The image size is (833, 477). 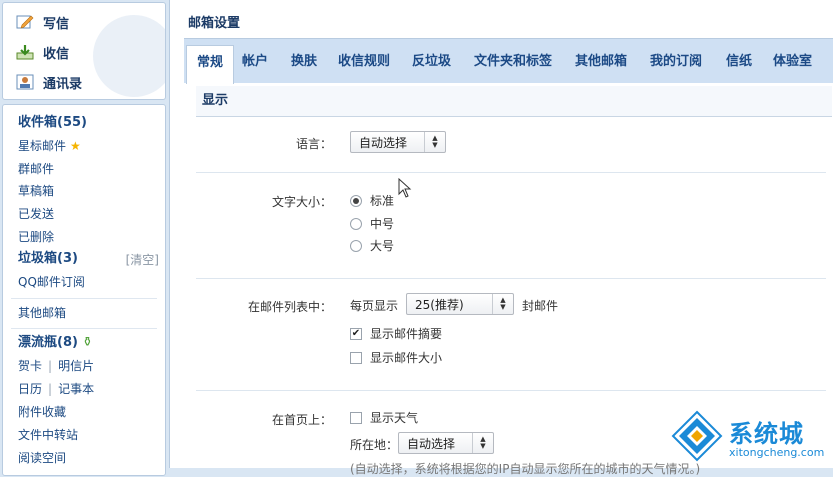 I want to click on show-size-checkbox: 显示邮件大小, so click(x=396, y=357).